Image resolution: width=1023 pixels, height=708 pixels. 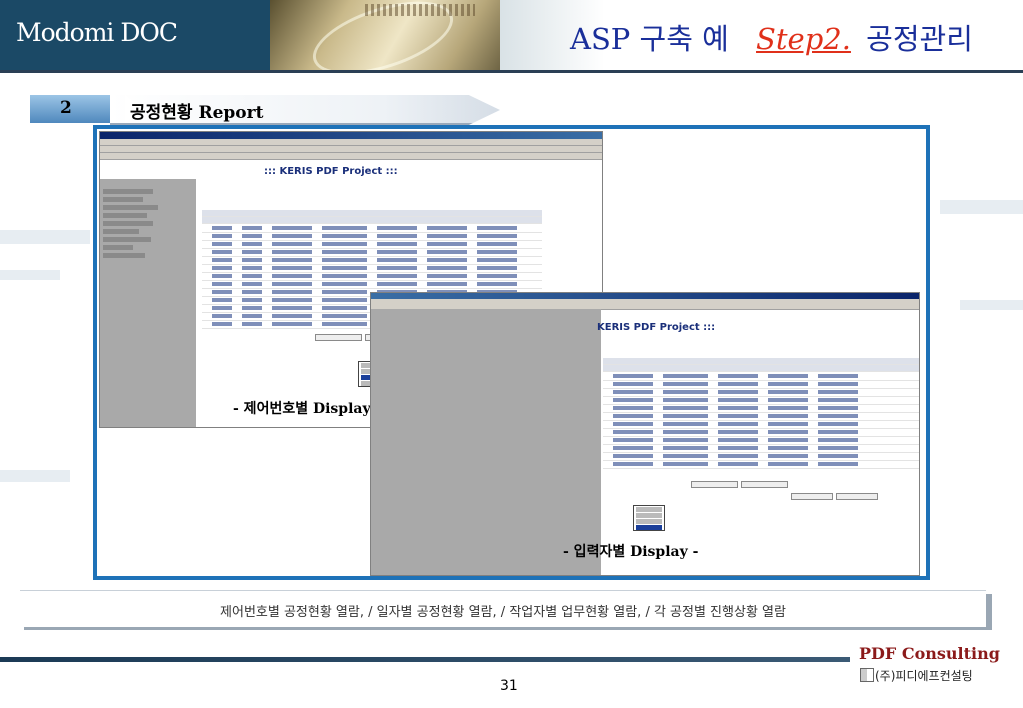 What do you see at coordinates (351, 135) in the screenshot?
I see `window-titlebar` at bounding box center [351, 135].